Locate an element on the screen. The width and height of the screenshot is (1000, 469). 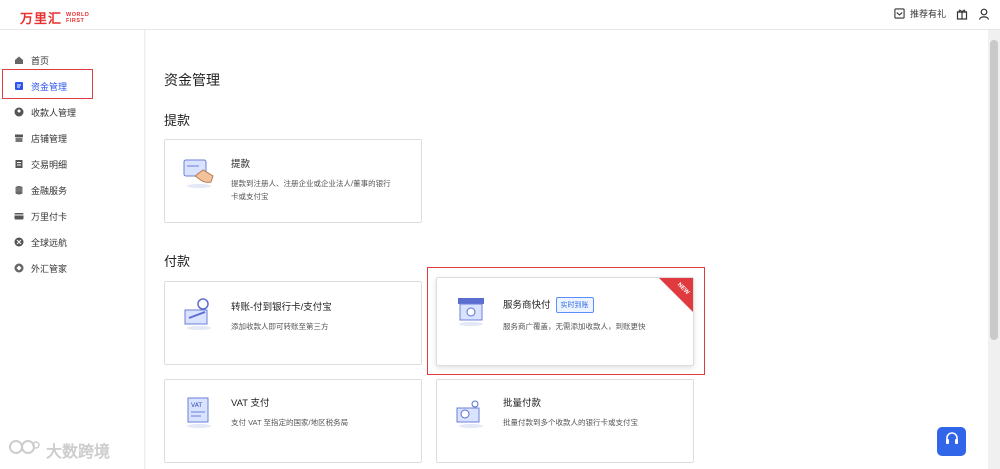
section-title-withdraw: 提款 is located at coordinates (177, 120).